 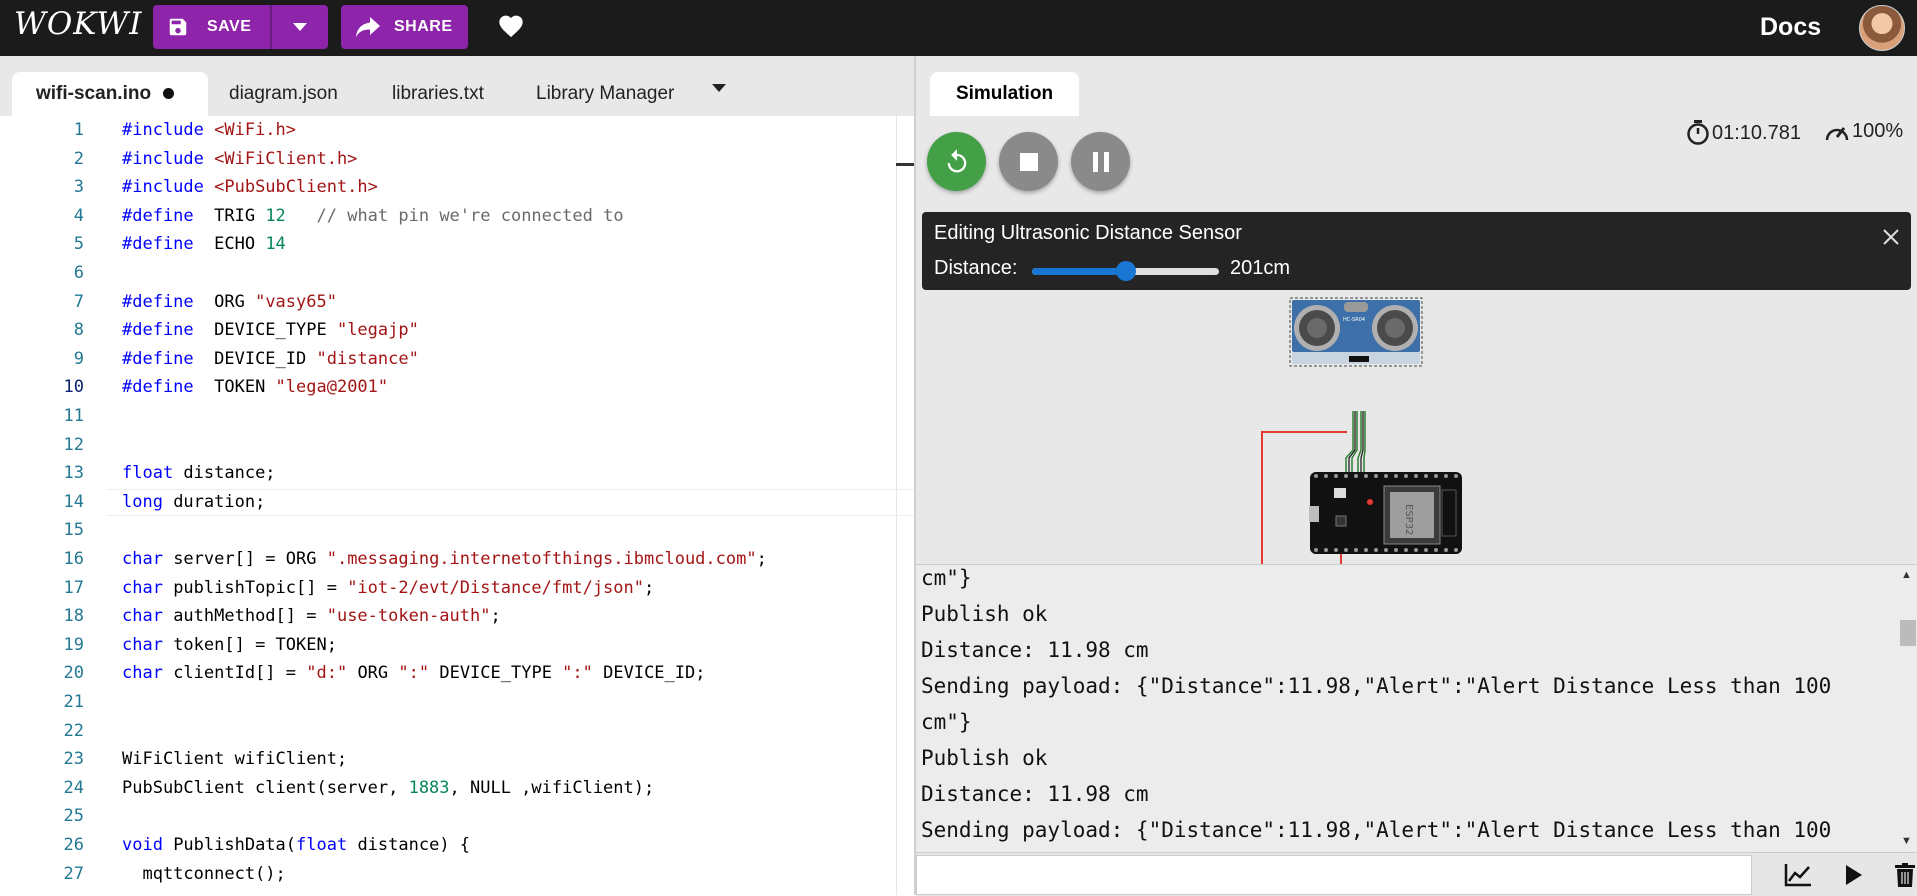 I want to click on line-number: 22, so click(x=73, y=730).